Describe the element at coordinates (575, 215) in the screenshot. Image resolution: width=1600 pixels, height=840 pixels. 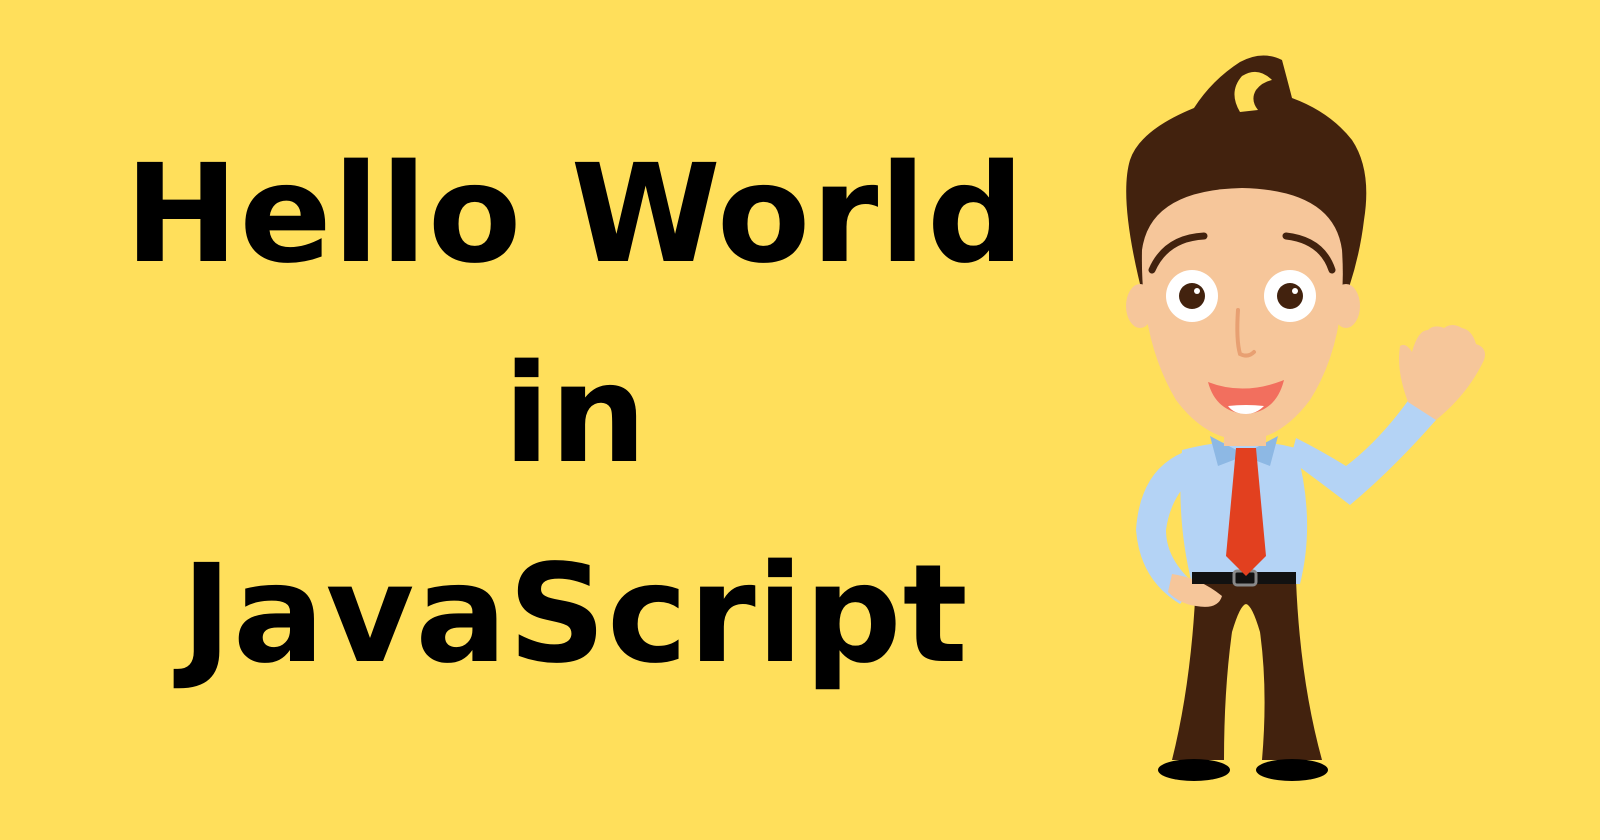
I see `headline-line-1: Hello World` at that location.